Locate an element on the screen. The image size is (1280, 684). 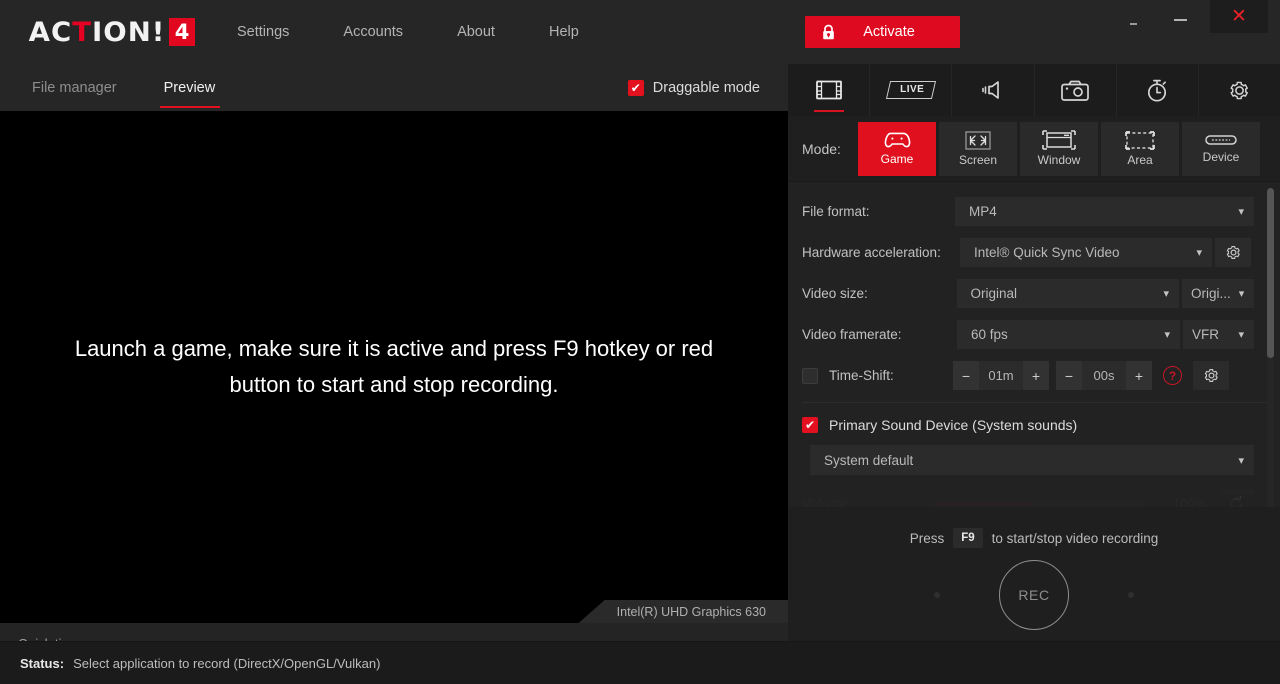
video-framerate-value: 60 fps is located at coordinates (989, 334).